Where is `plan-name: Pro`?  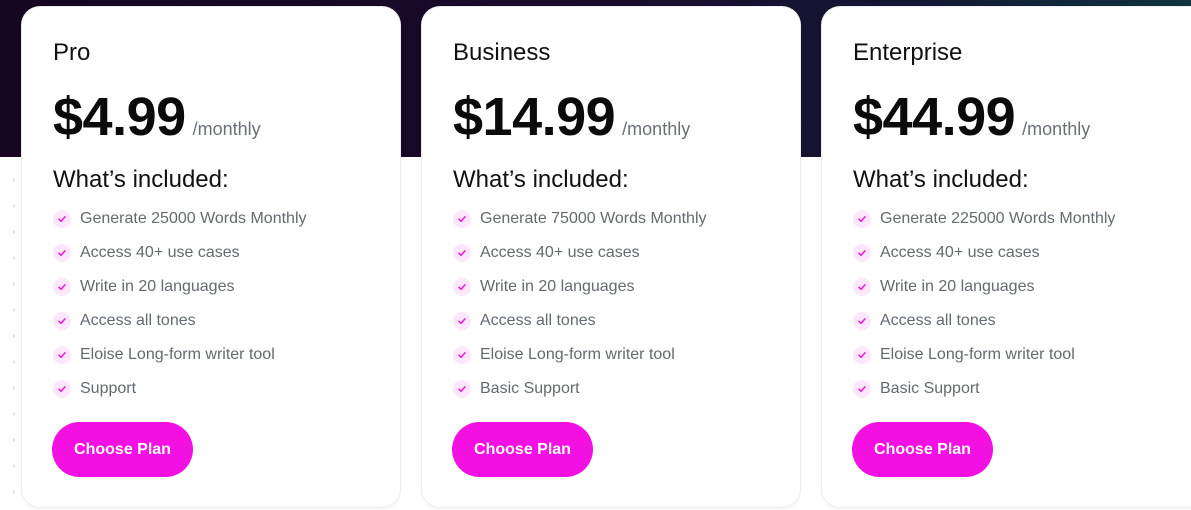 plan-name: Pro is located at coordinates (72, 52).